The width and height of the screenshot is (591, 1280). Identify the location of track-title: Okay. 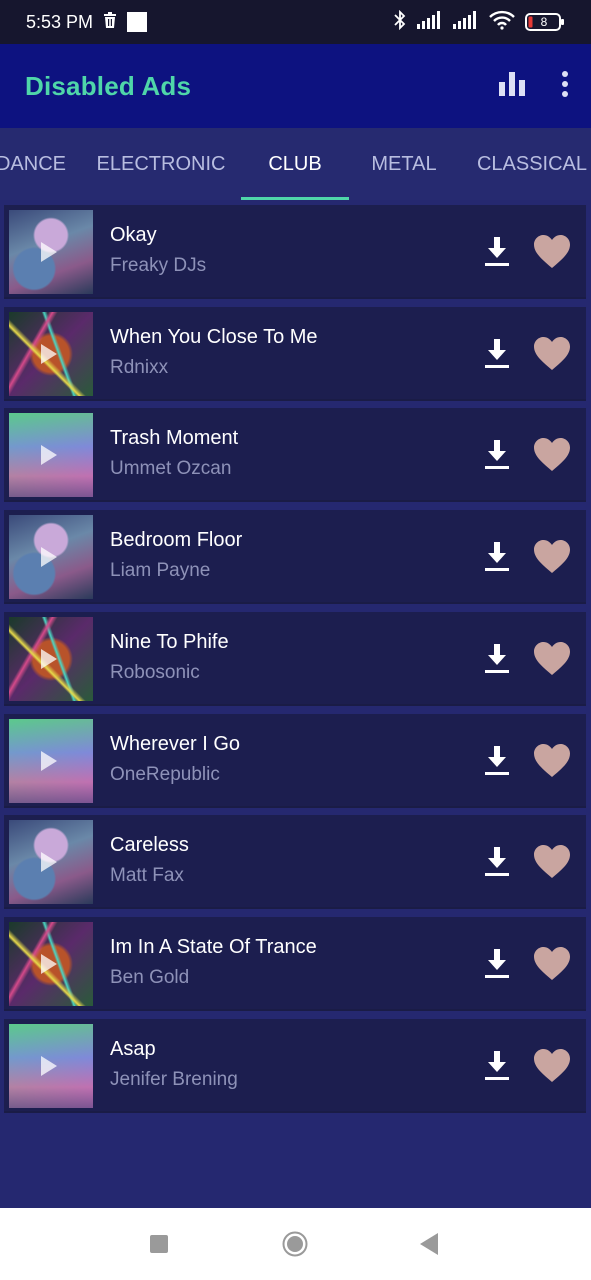
(133, 235).